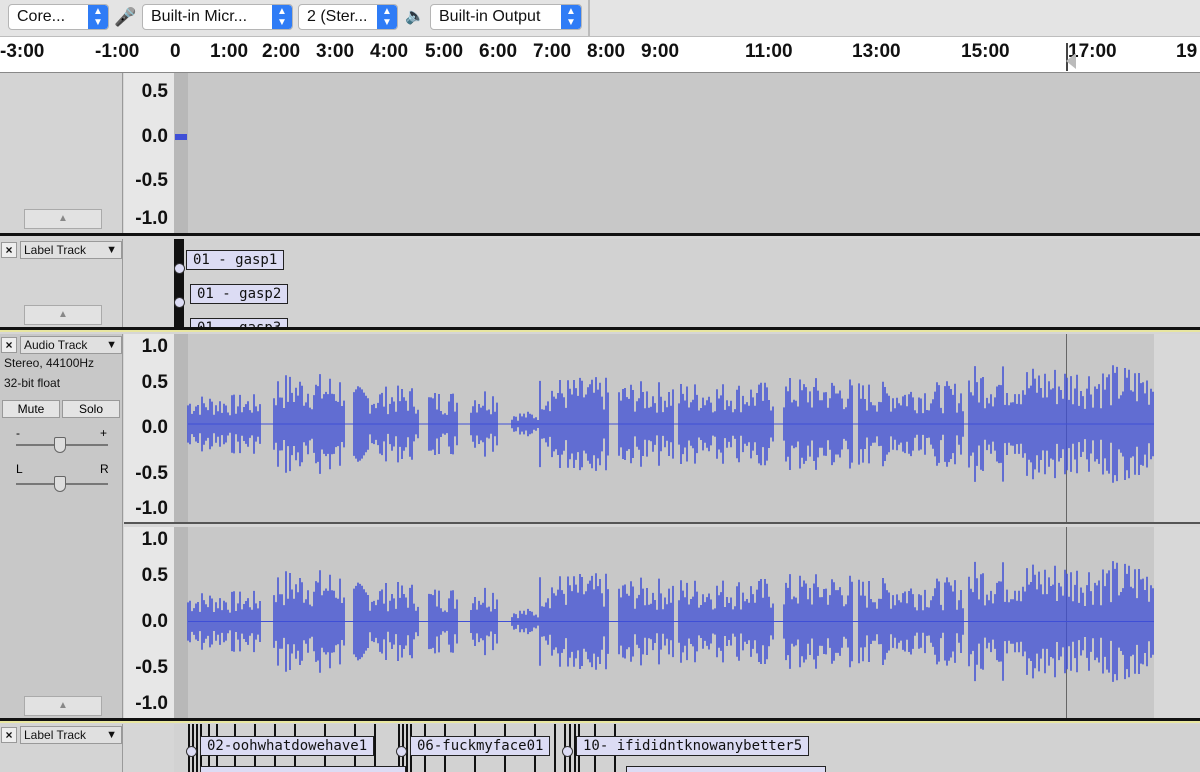 This screenshot has height=772, width=1200. What do you see at coordinates (389, 51) in the screenshot?
I see `ruler-tick: 4:00` at bounding box center [389, 51].